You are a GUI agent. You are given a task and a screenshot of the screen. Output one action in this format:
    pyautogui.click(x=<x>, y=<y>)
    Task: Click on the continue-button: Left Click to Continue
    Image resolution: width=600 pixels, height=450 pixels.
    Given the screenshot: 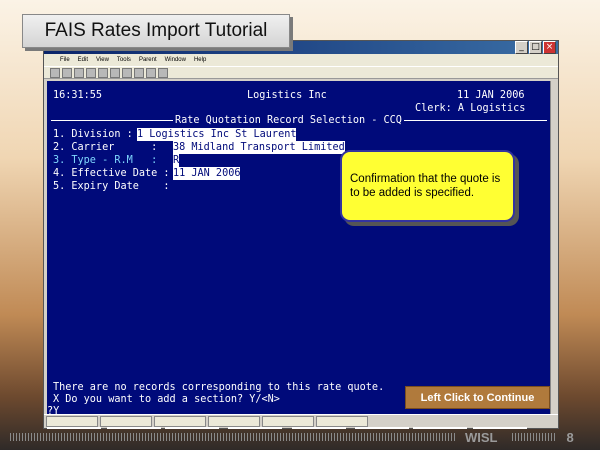 What is the action you would take?
    pyautogui.click(x=477, y=397)
    